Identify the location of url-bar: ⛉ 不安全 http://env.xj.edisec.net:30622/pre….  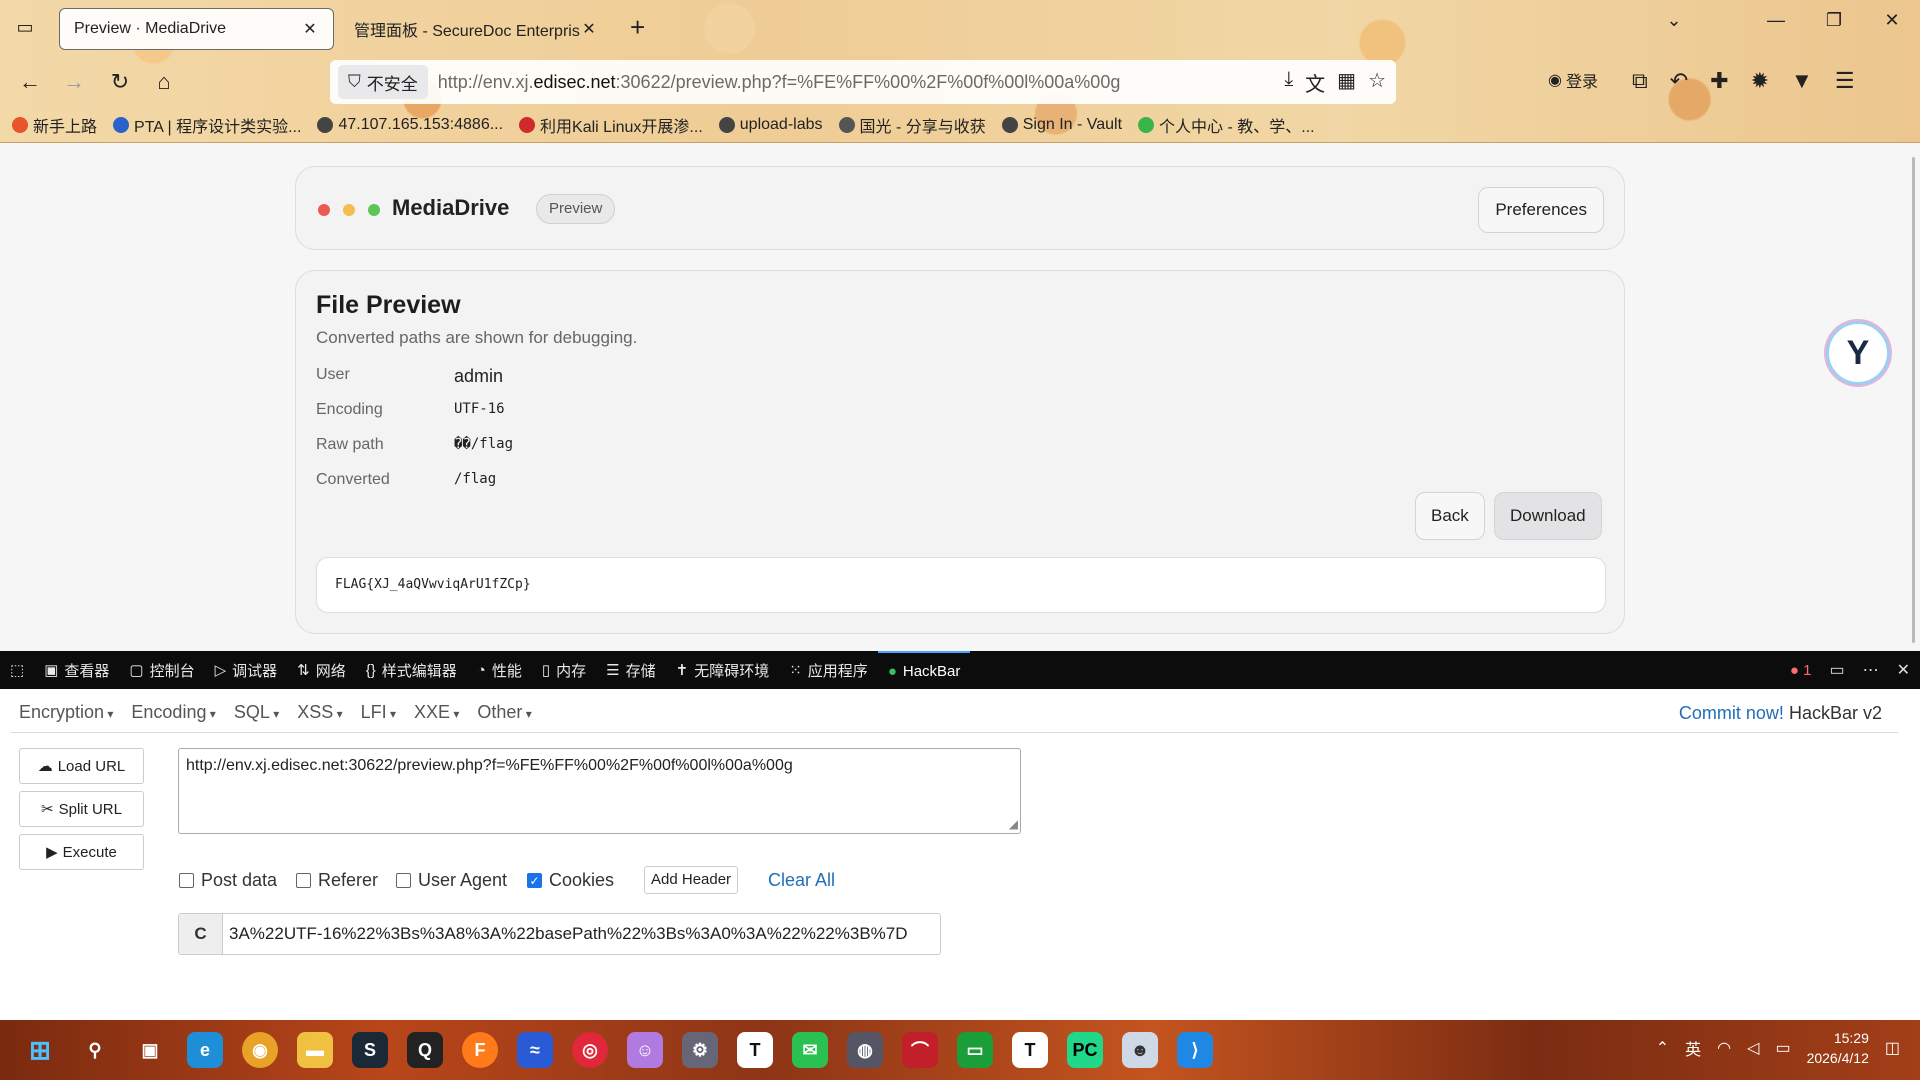
(863, 82).